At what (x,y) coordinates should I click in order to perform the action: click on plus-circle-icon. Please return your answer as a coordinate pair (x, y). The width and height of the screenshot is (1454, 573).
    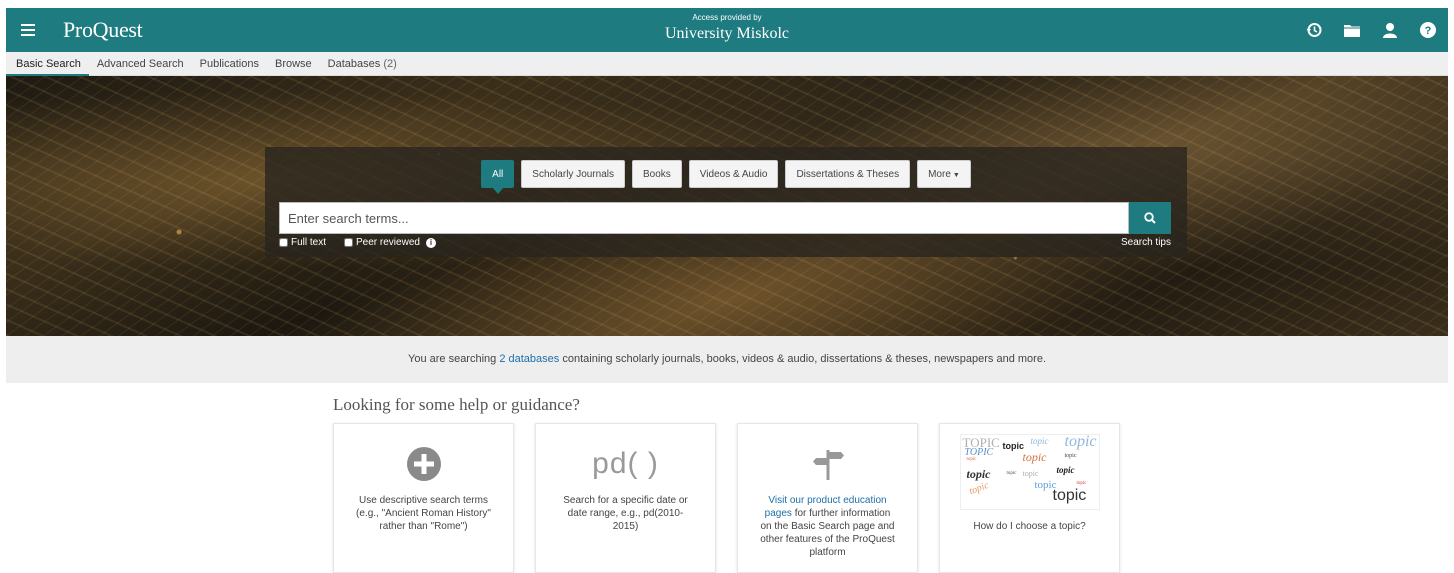
    Looking at the image, I should click on (423, 464).